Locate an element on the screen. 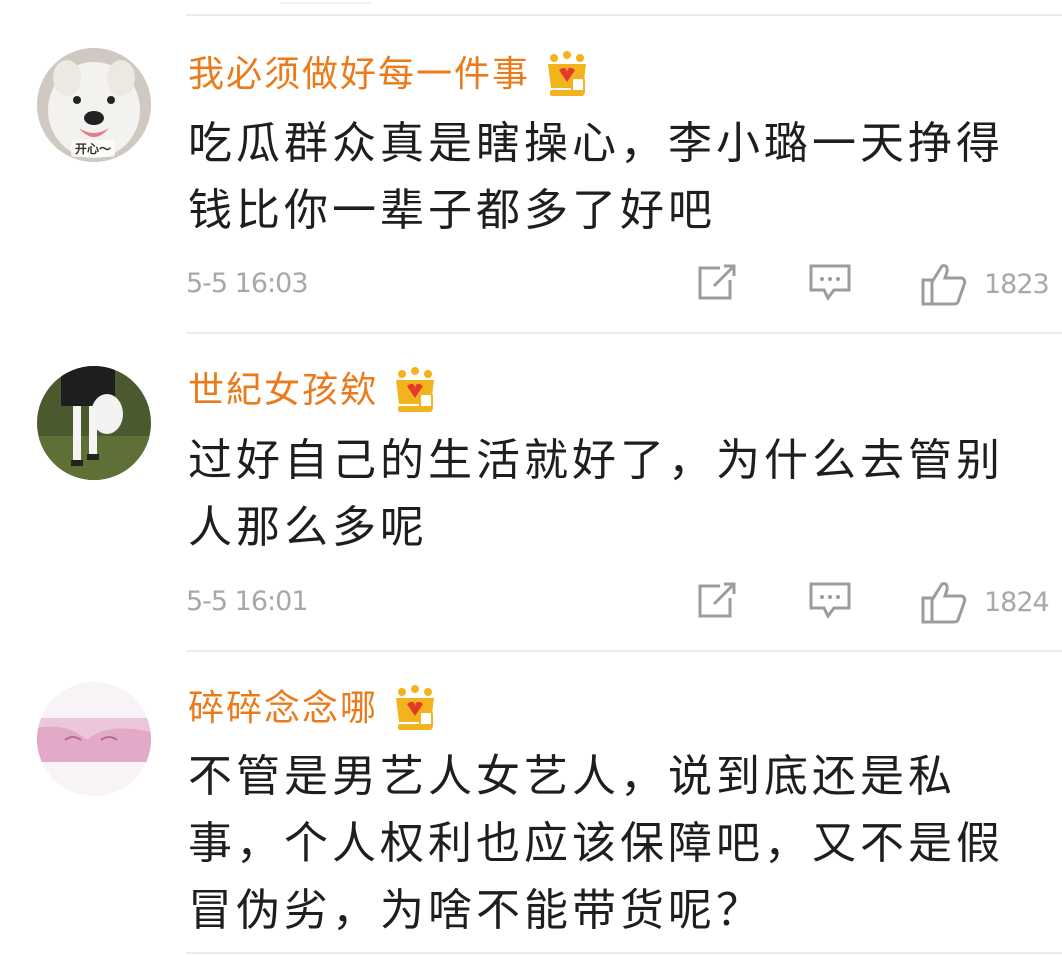  comment-text: 吃瓜群众真是瞎操心，李小璐一天挣得 钱比你一辈子都多了好吧 is located at coordinates (603, 177).